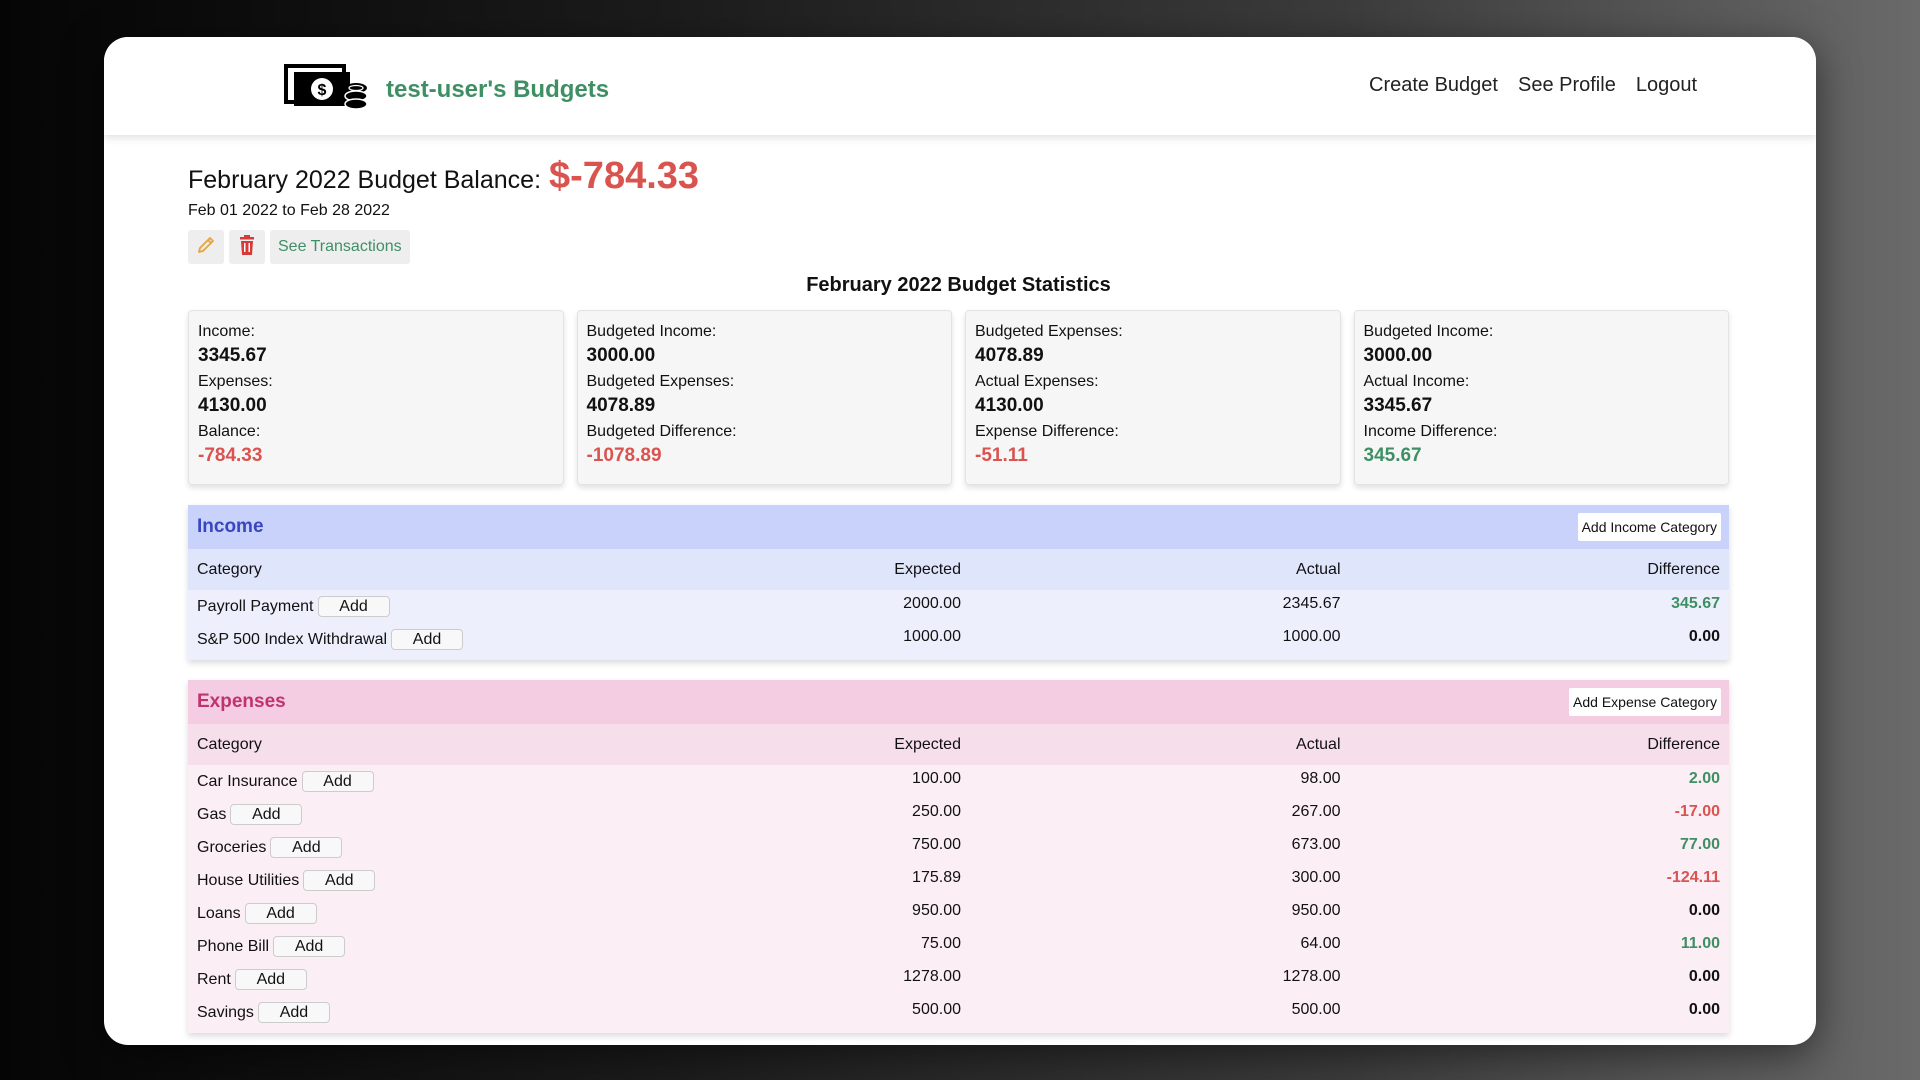  What do you see at coordinates (1316, 877) in the screenshot?
I see `actual-value: 300.00` at bounding box center [1316, 877].